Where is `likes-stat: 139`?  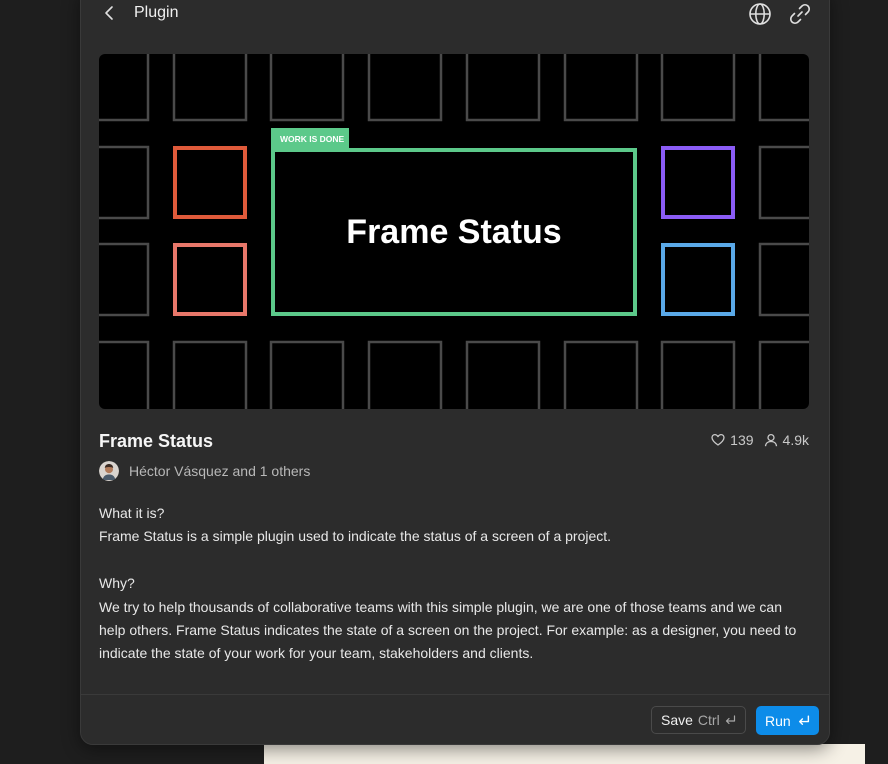 likes-stat: 139 is located at coordinates (732, 440).